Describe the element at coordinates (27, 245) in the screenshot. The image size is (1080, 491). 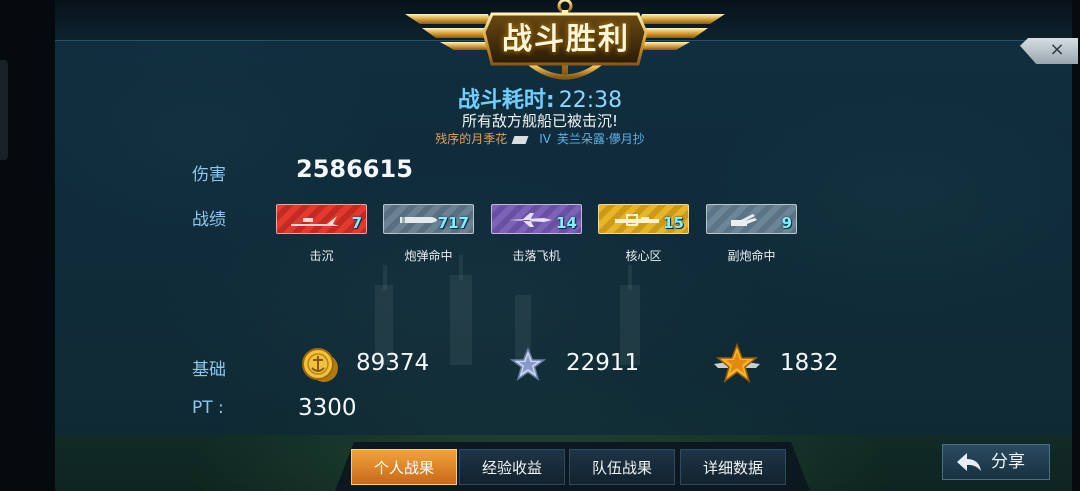
I see `left-edge` at that location.